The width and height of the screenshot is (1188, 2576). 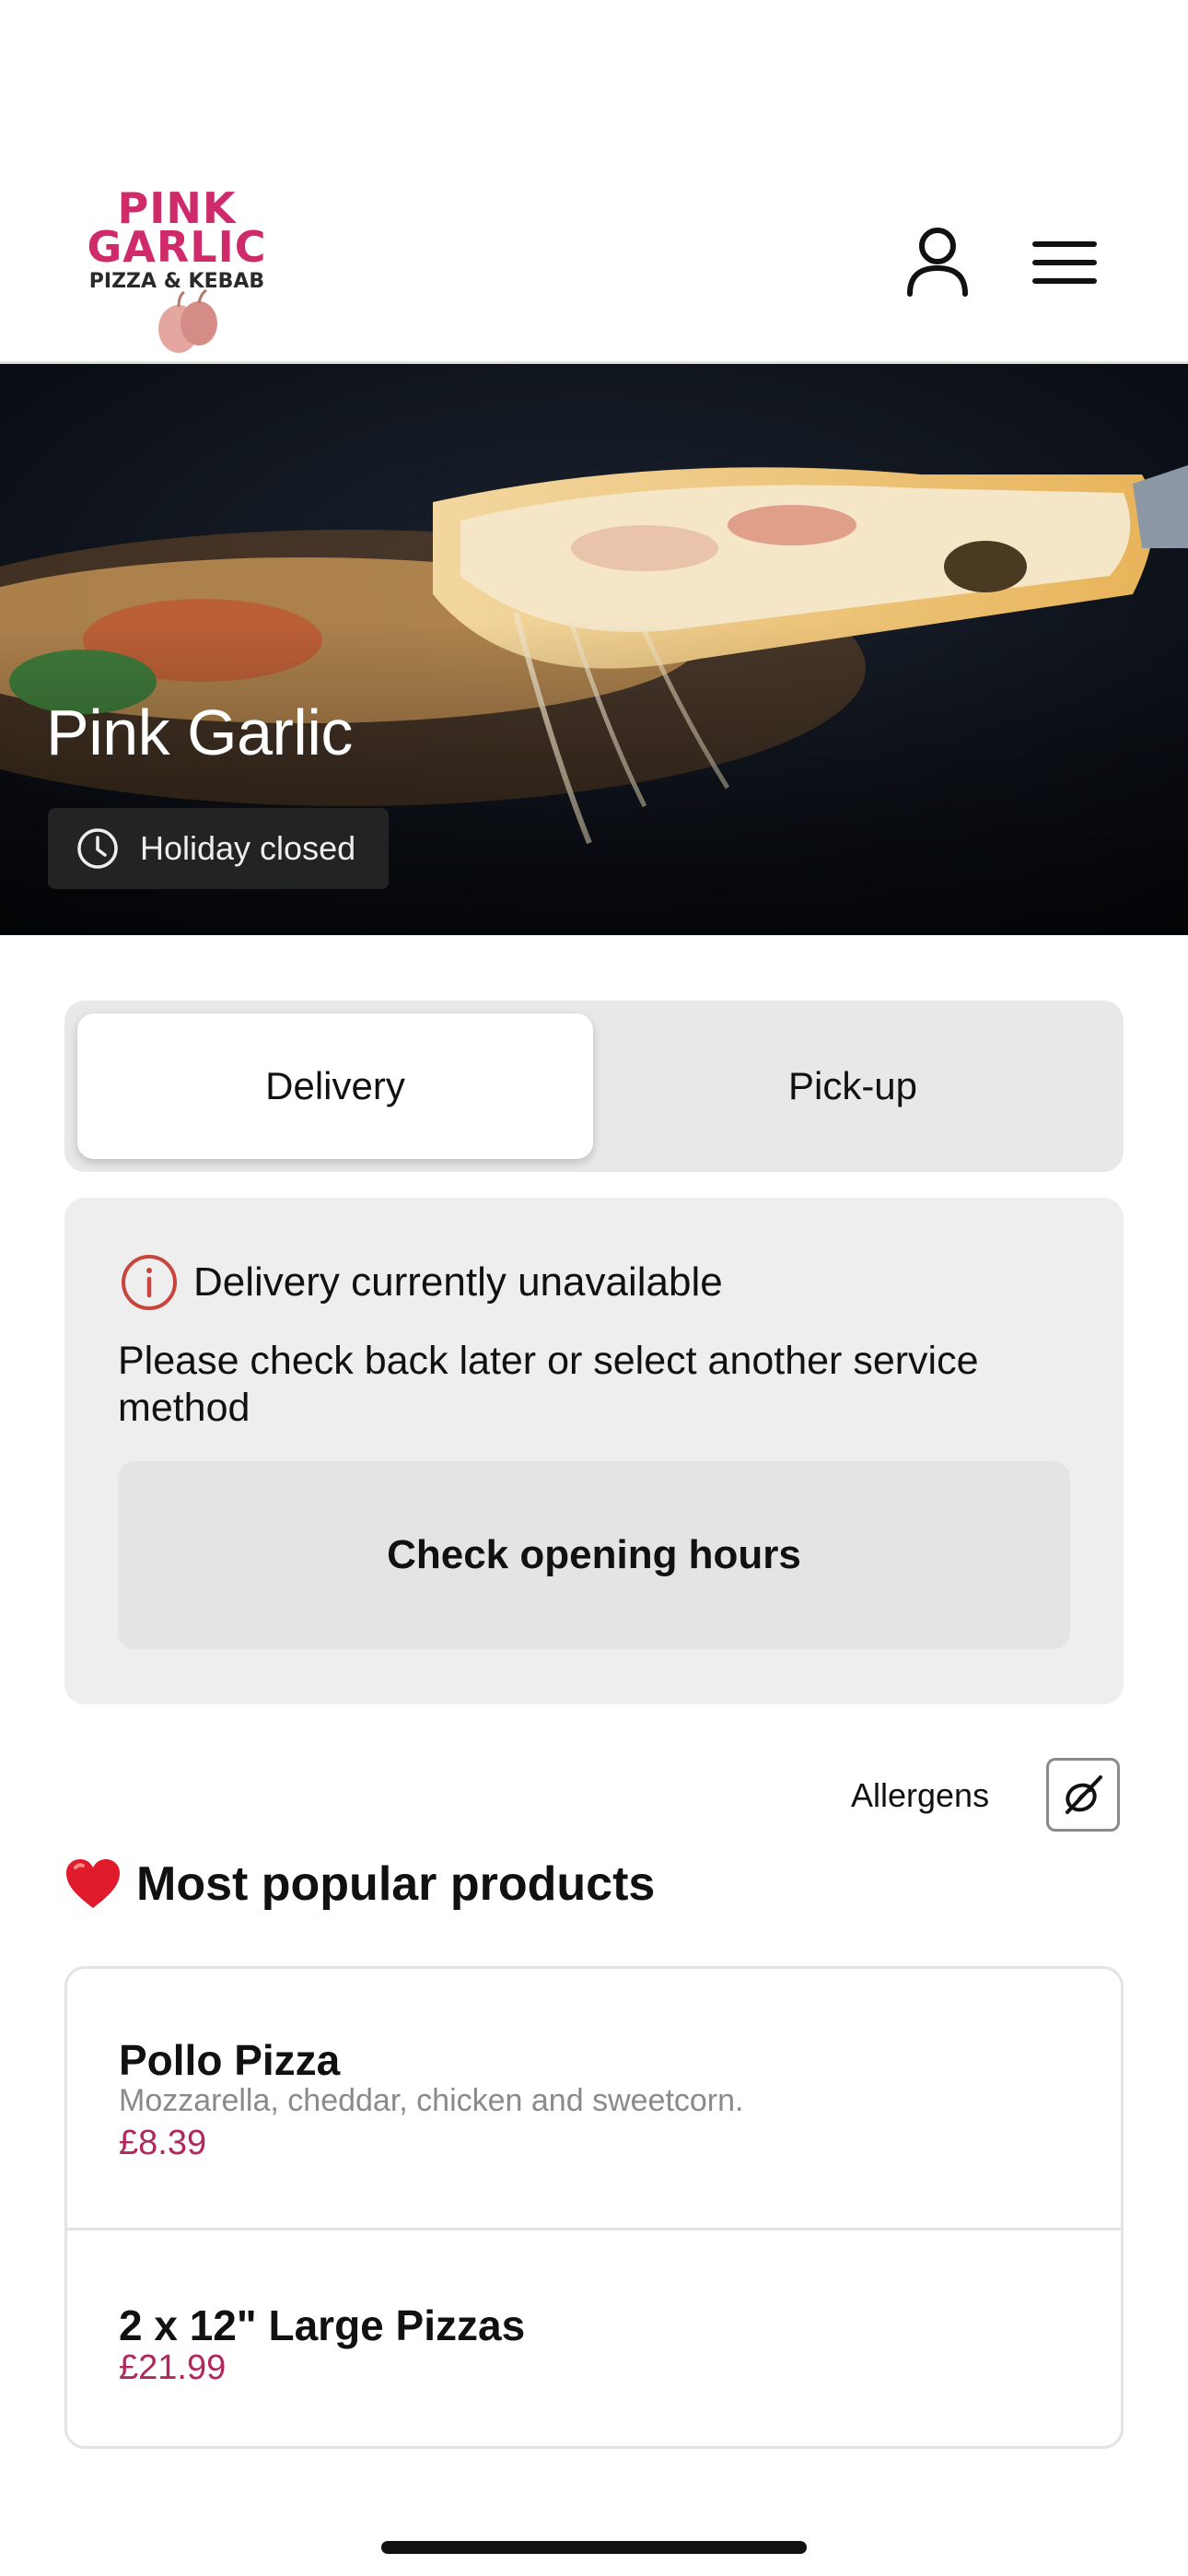 I want to click on popular-section-title: Most popular products, so click(x=359, y=1884).